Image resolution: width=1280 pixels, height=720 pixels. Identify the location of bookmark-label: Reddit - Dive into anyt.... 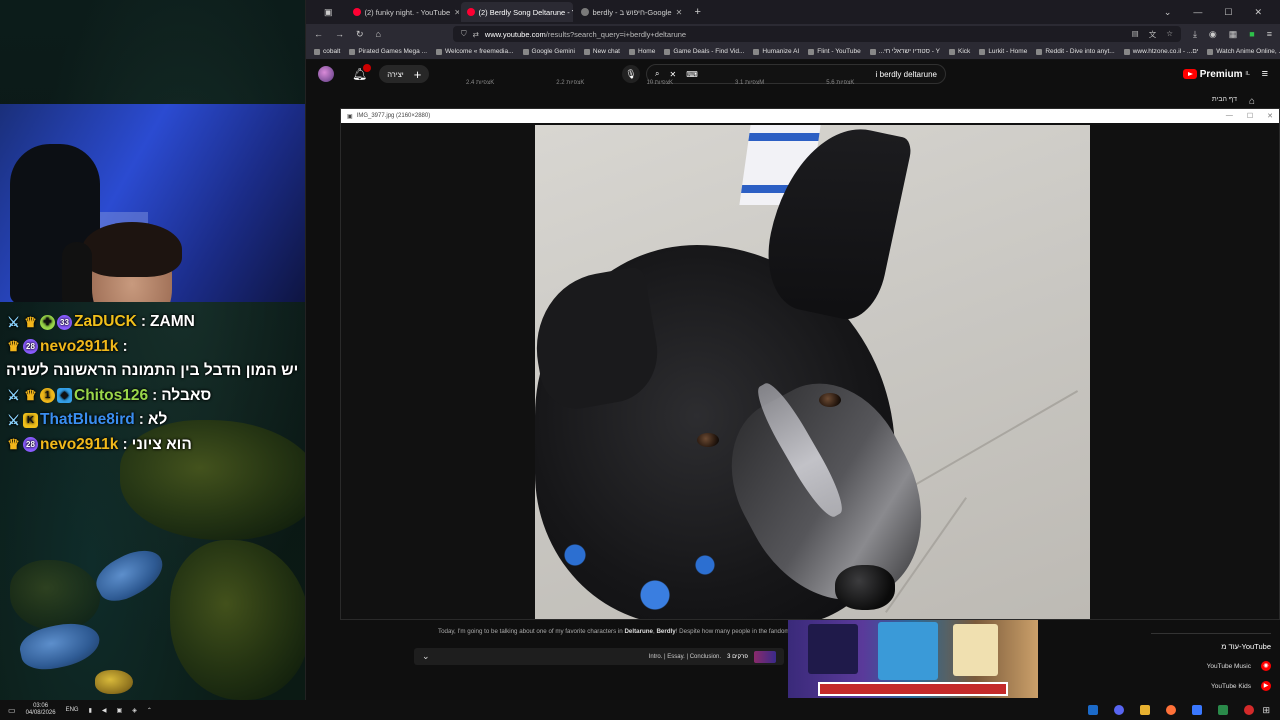
(1080, 51).